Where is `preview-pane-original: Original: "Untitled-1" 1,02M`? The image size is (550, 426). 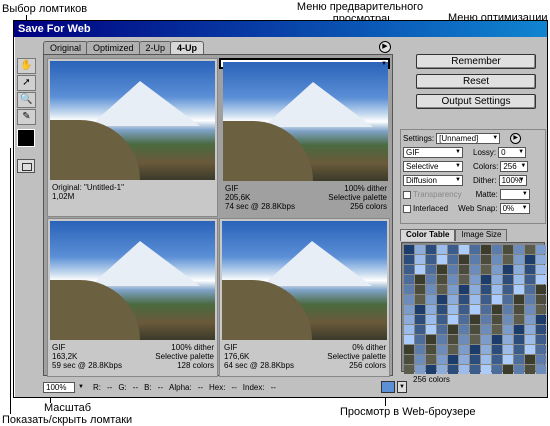
preview-pane-original: Original: "Untitled-1" 1,02M is located at coordinates (132, 137).